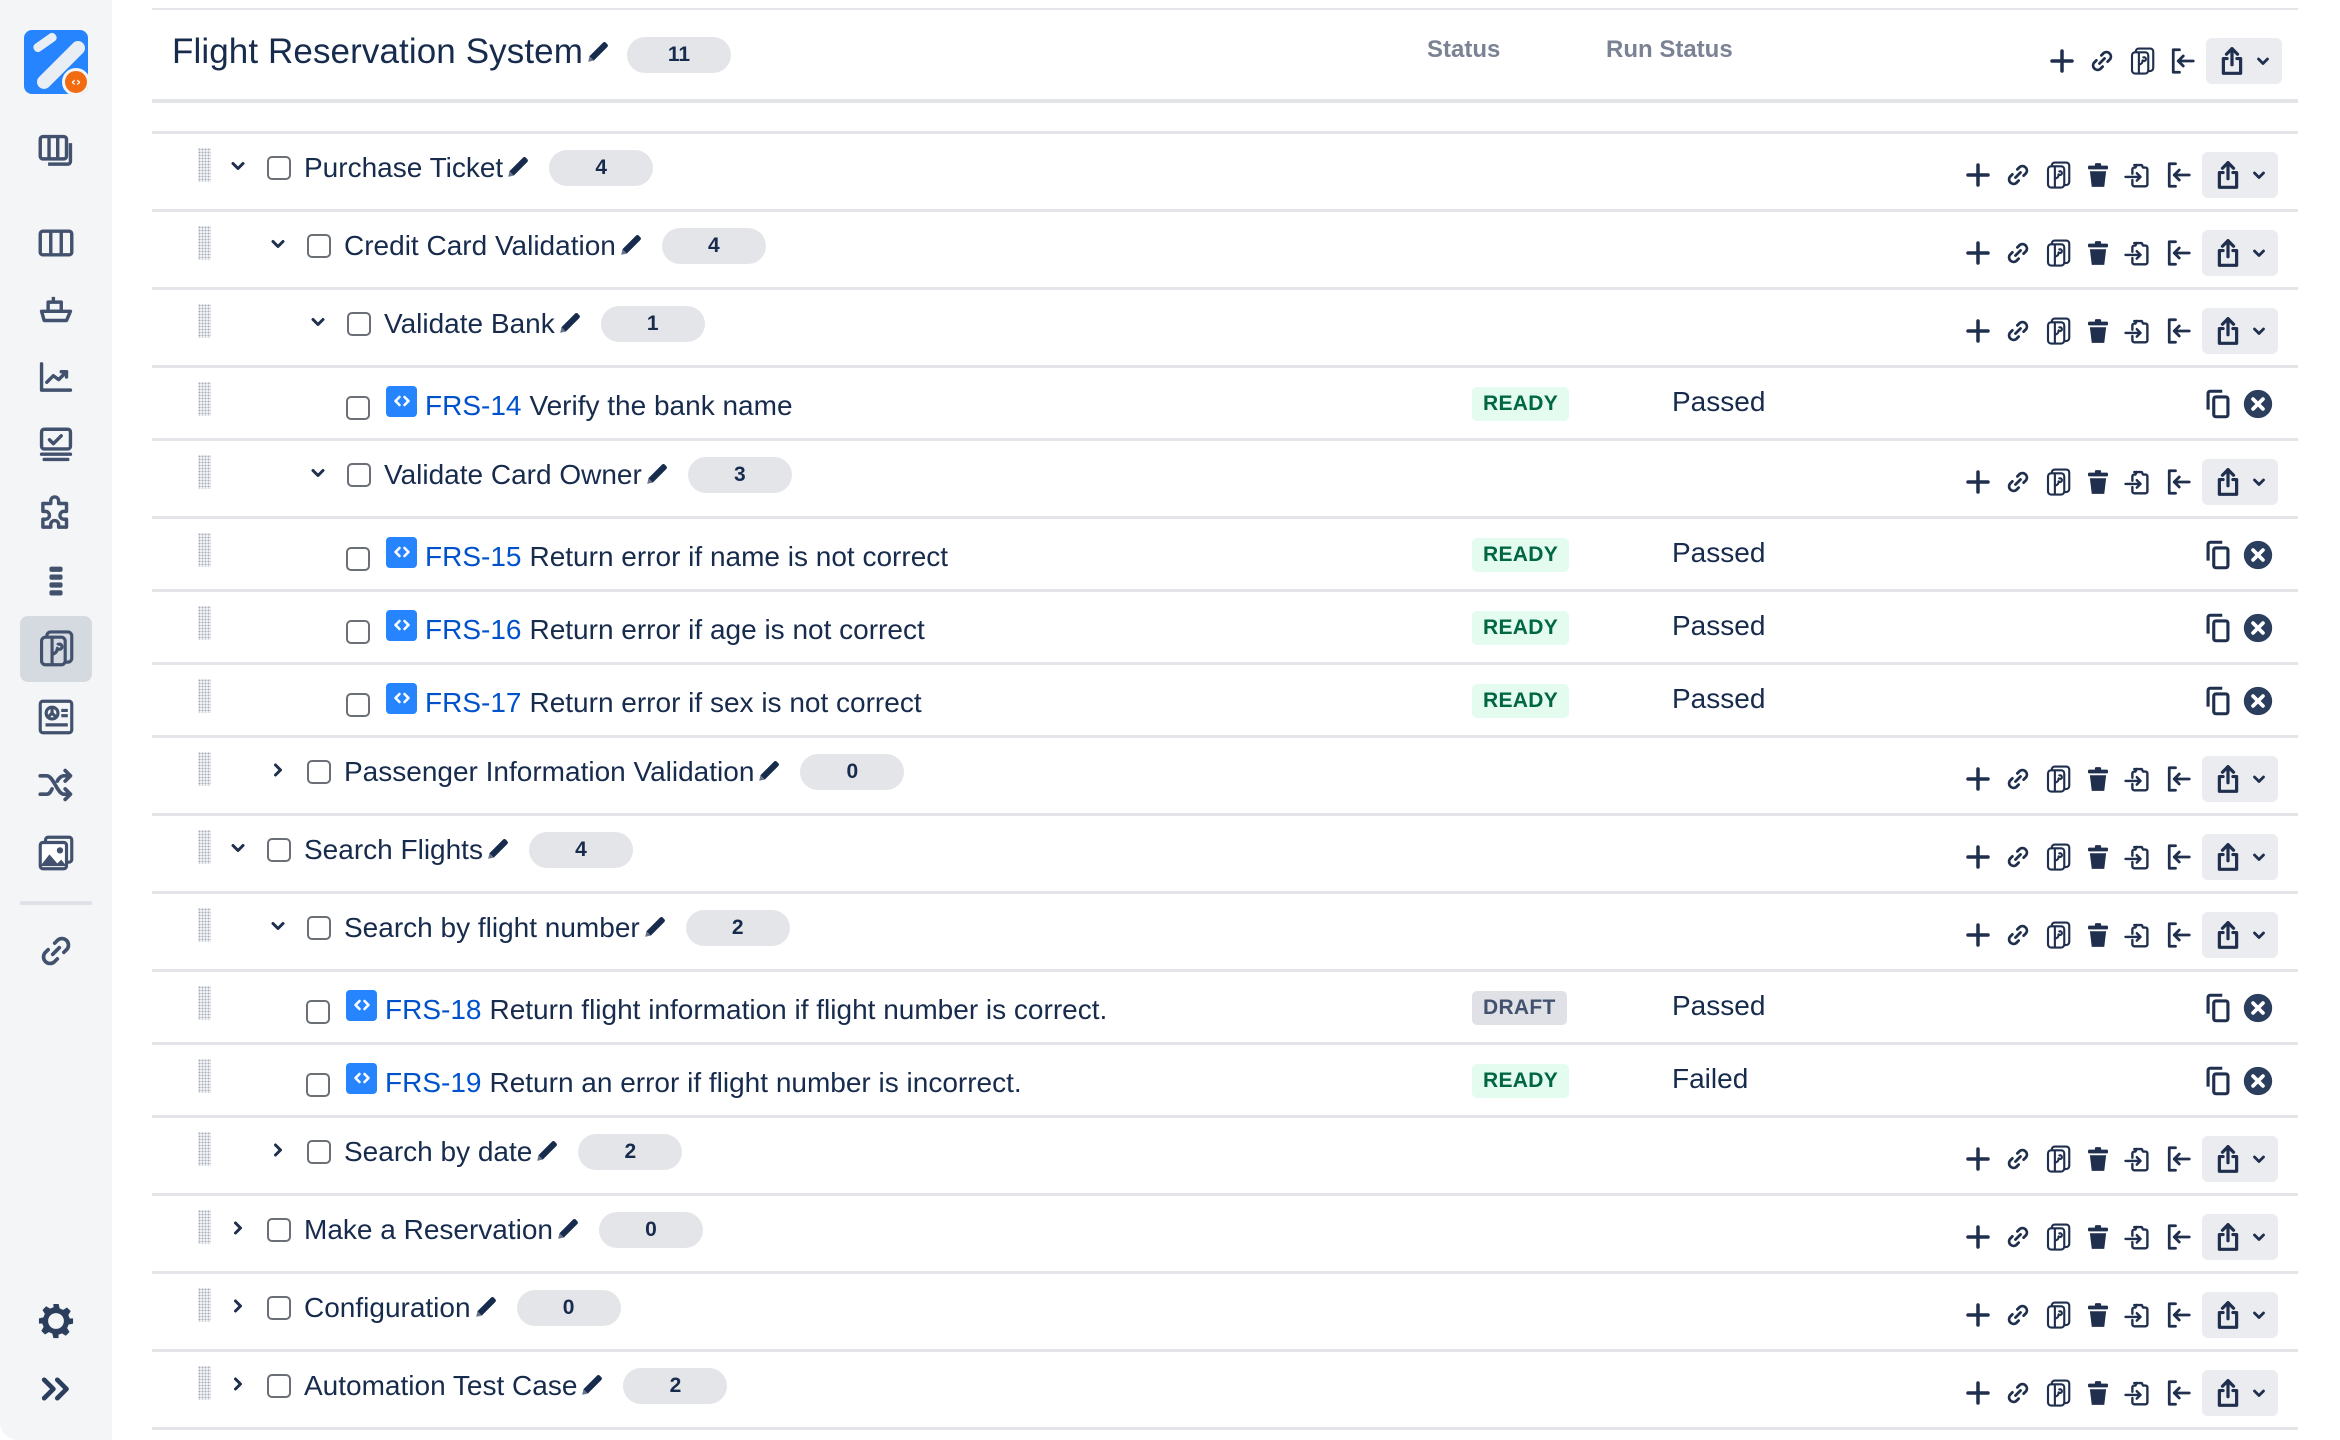  Describe the element at coordinates (56, 1321) in the screenshot. I see `settings-gear-button` at that location.